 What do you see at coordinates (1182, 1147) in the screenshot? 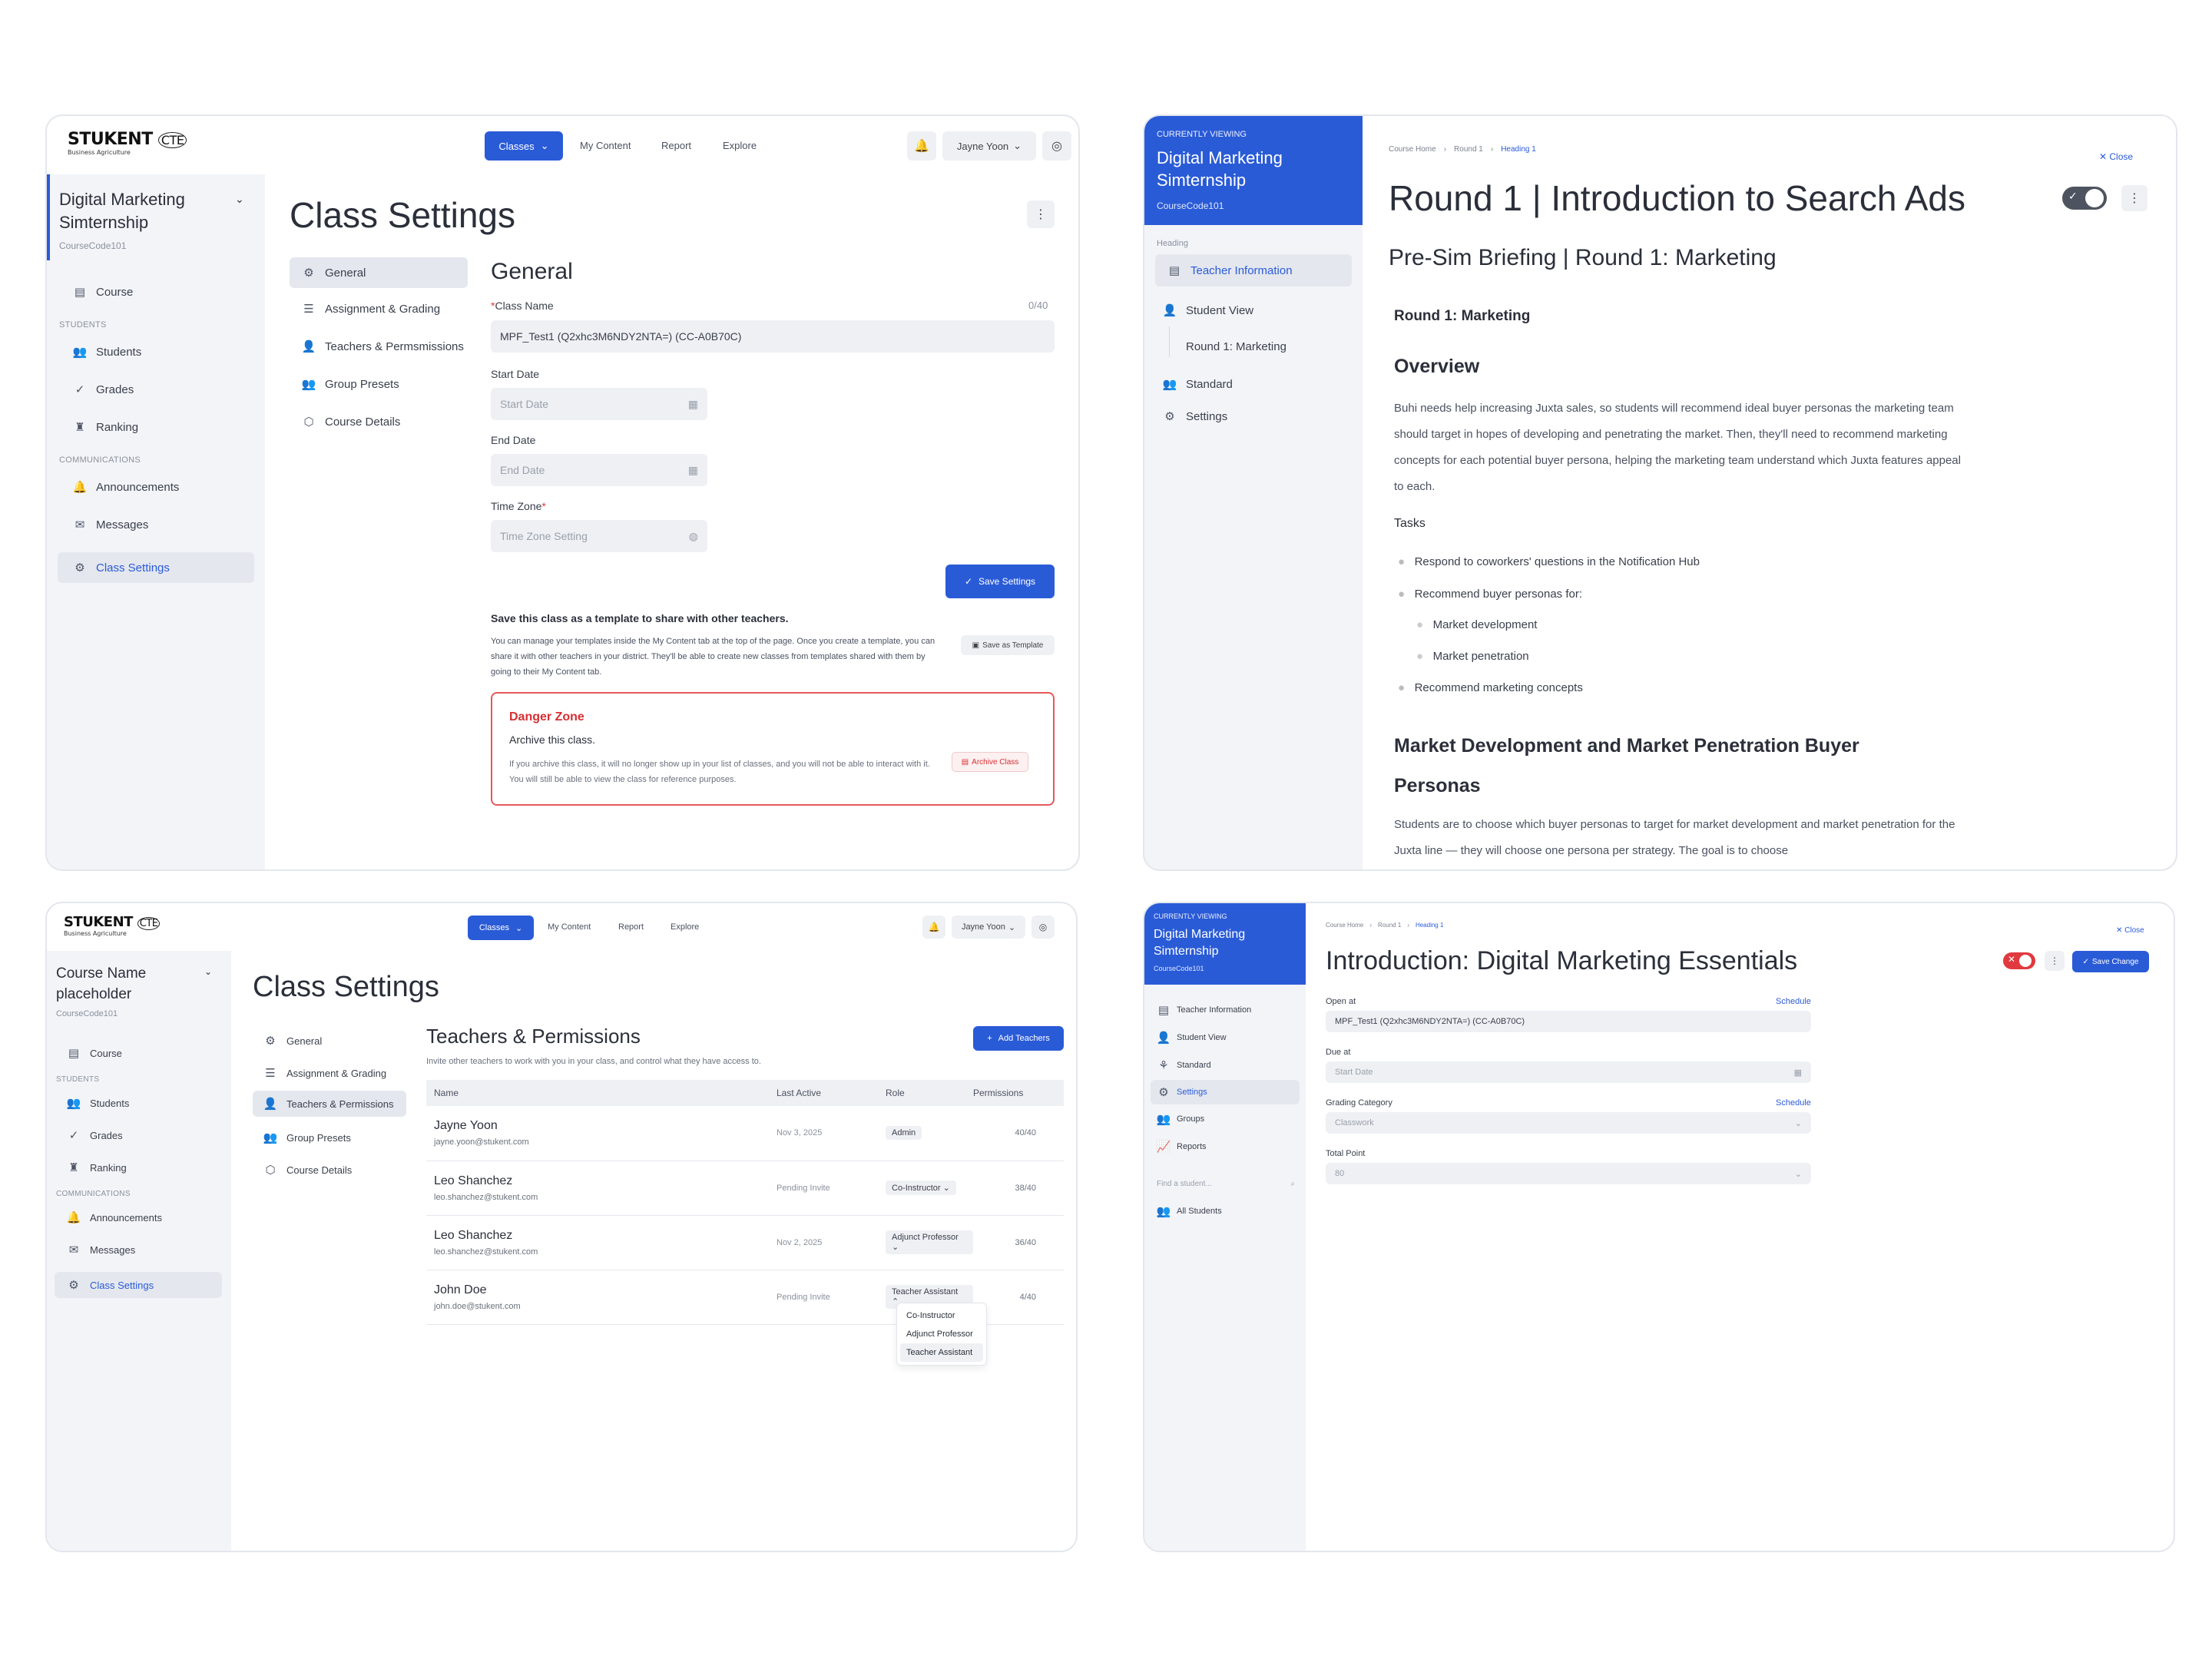
I see `nav-reports: 📈 Reports` at bounding box center [1182, 1147].